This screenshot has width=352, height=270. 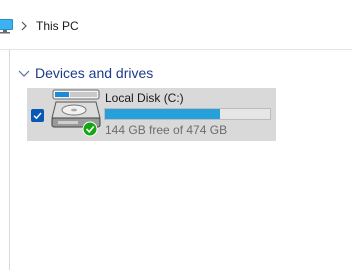 What do you see at coordinates (162, 114) in the screenshot?
I see `drive-usage-fill` at bounding box center [162, 114].